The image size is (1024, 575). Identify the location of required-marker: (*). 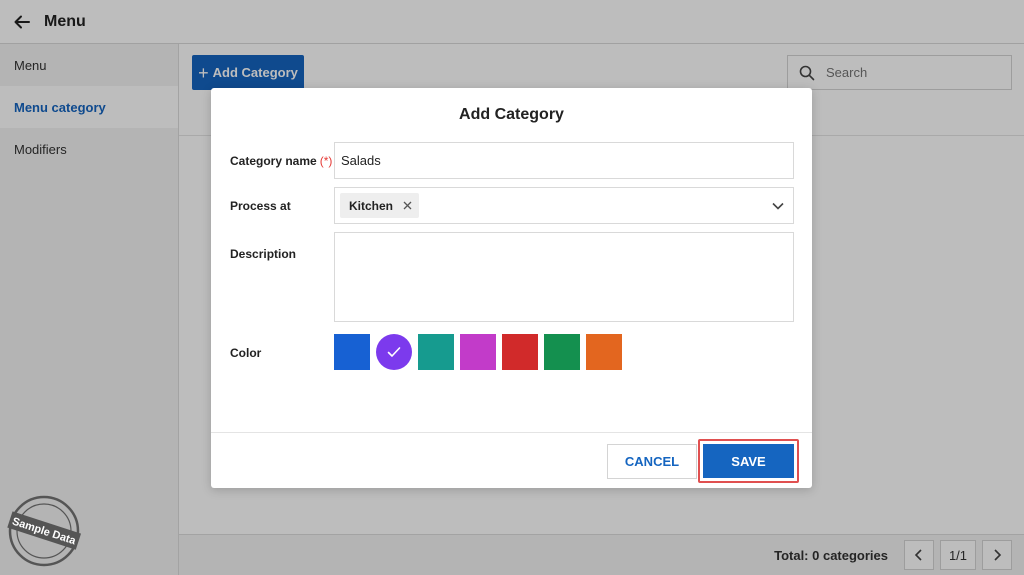
(326, 161).